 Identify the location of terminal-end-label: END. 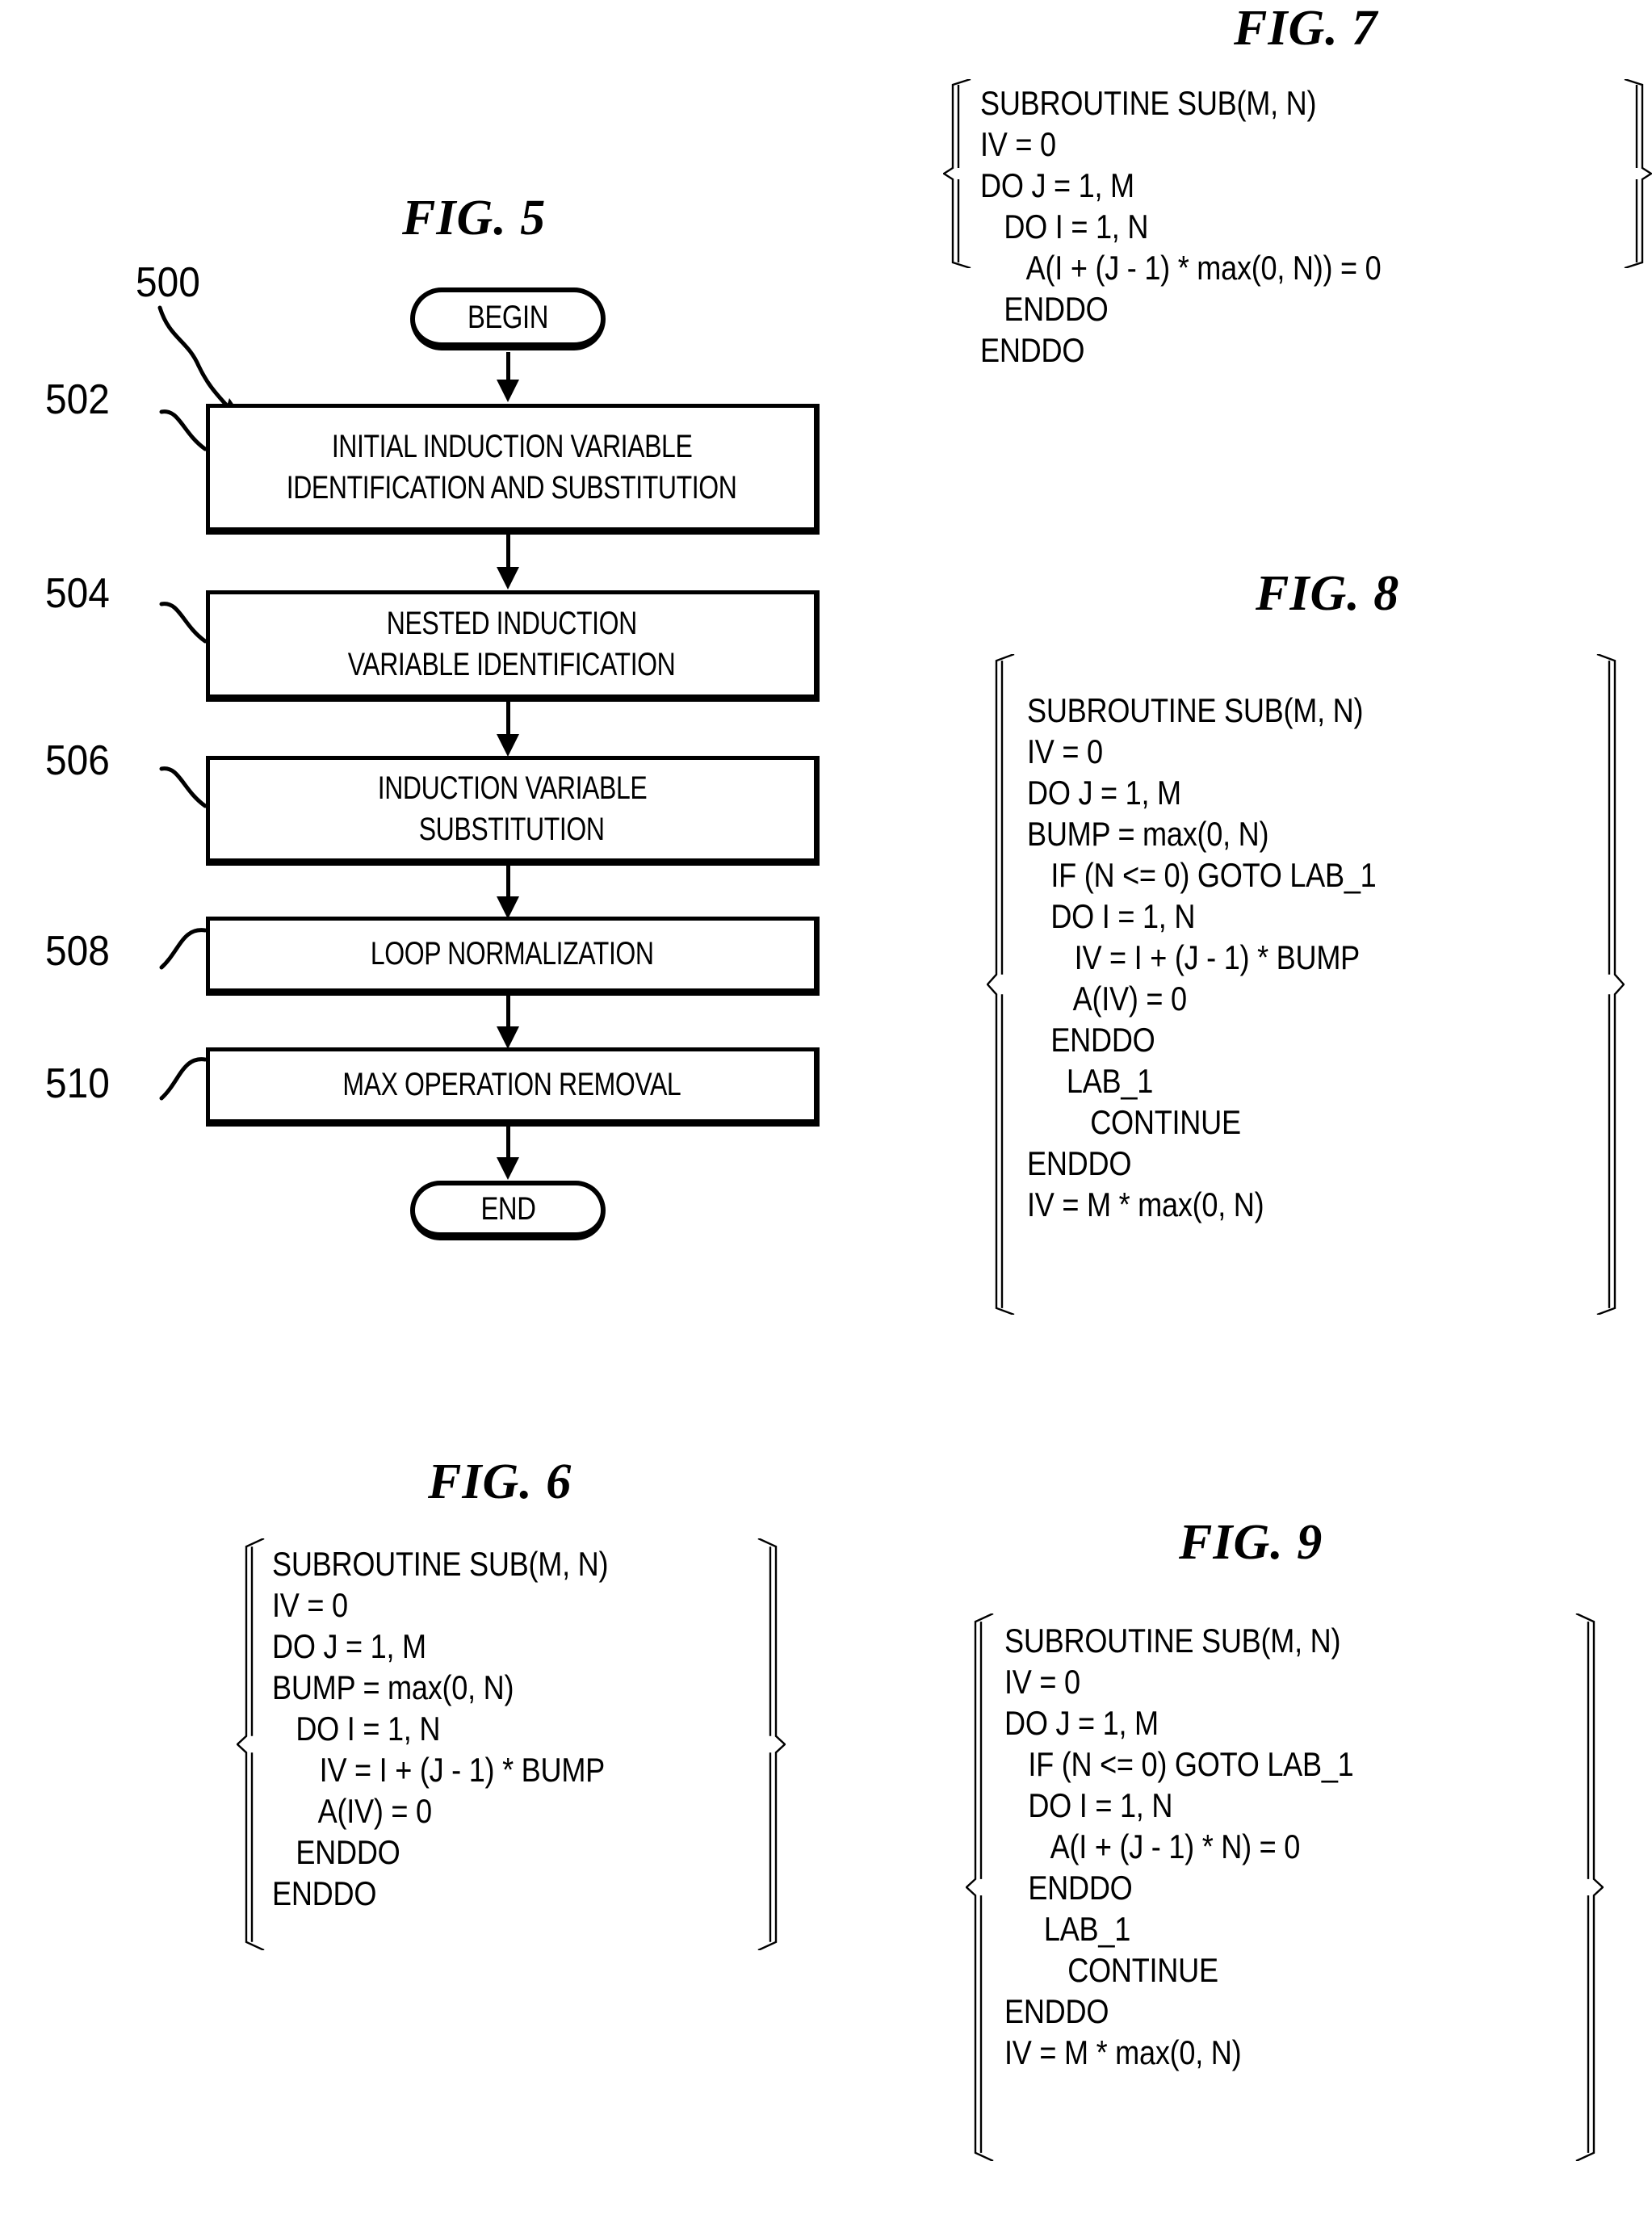
(508, 1208).